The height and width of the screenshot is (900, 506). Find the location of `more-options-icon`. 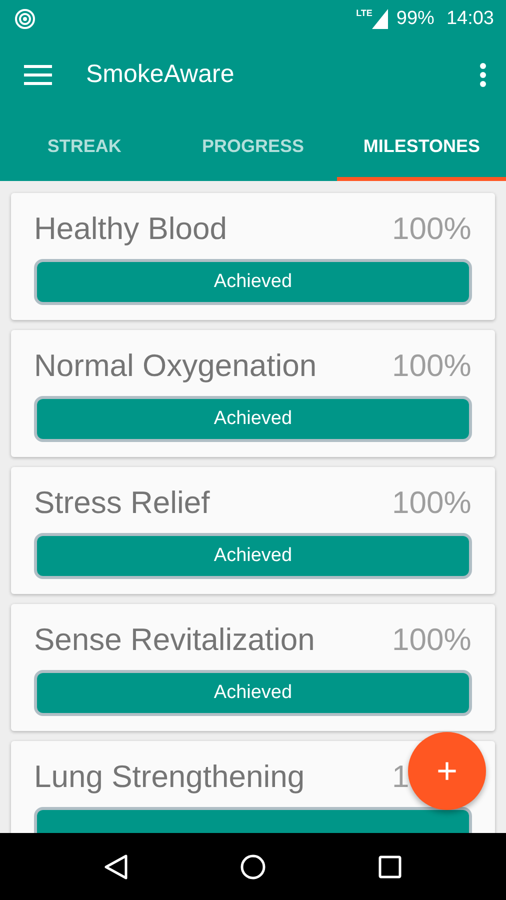

more-options-icon is located at coordinates (483, 75).